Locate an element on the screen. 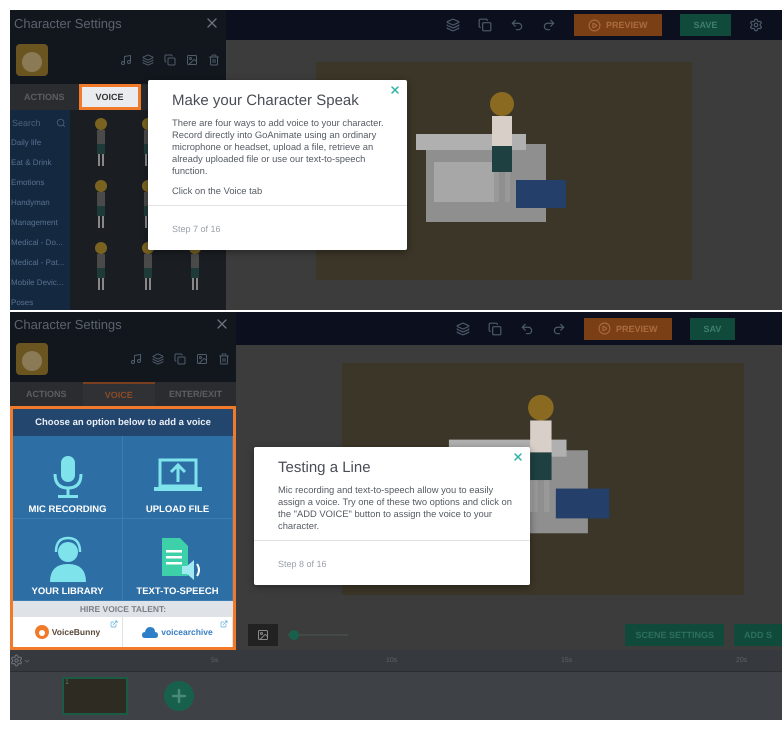 The image size is (782, 729). category-item: Eat & Drink is located at coordinates (40, 162).